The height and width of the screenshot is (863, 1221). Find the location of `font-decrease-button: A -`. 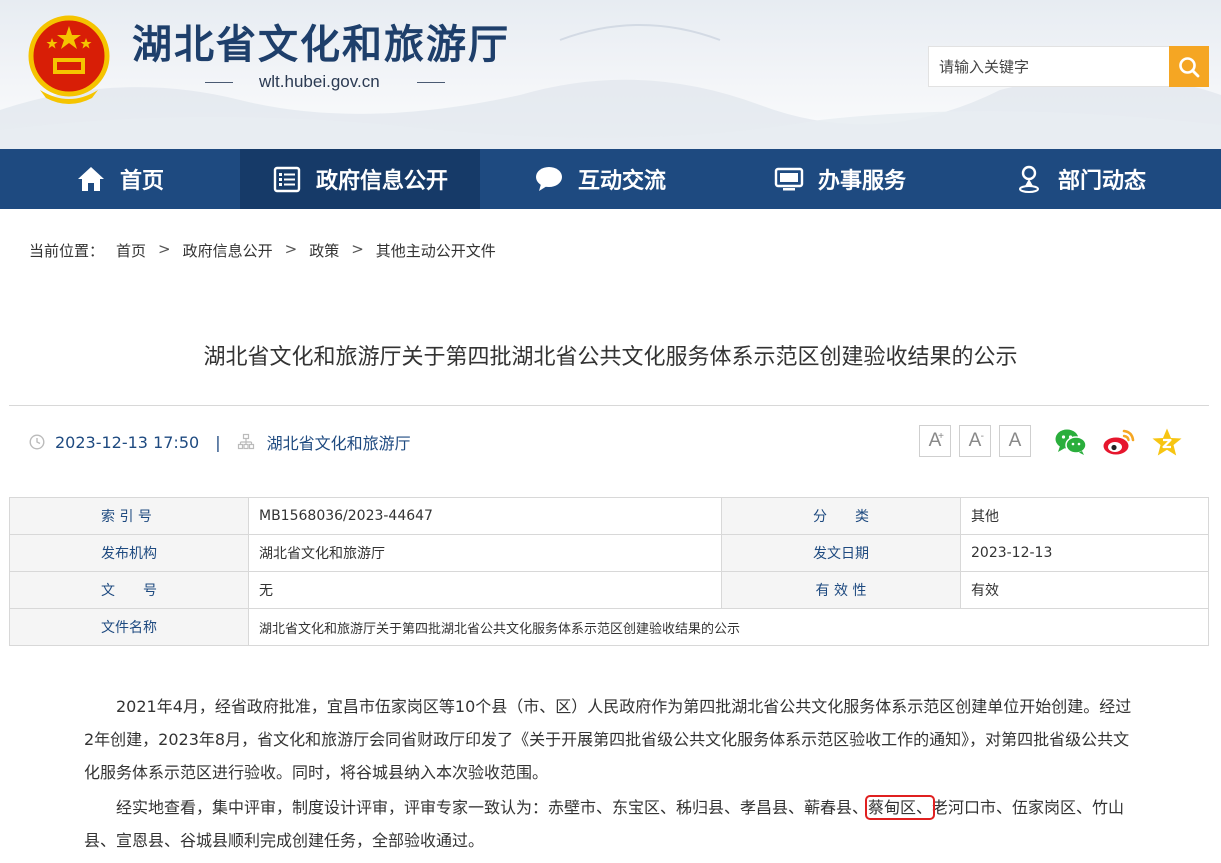

font-decrease-button: A - is located at coordinates (975, 441).